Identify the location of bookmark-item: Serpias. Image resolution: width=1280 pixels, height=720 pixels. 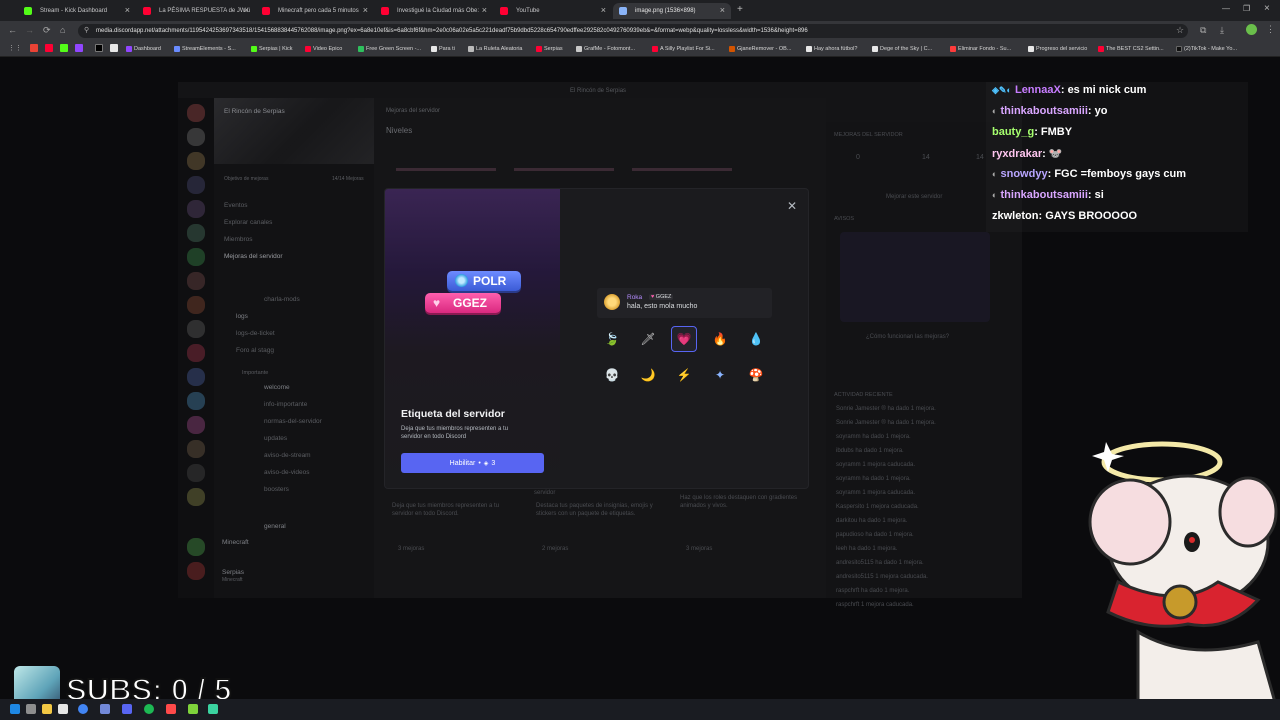
(549, 49).